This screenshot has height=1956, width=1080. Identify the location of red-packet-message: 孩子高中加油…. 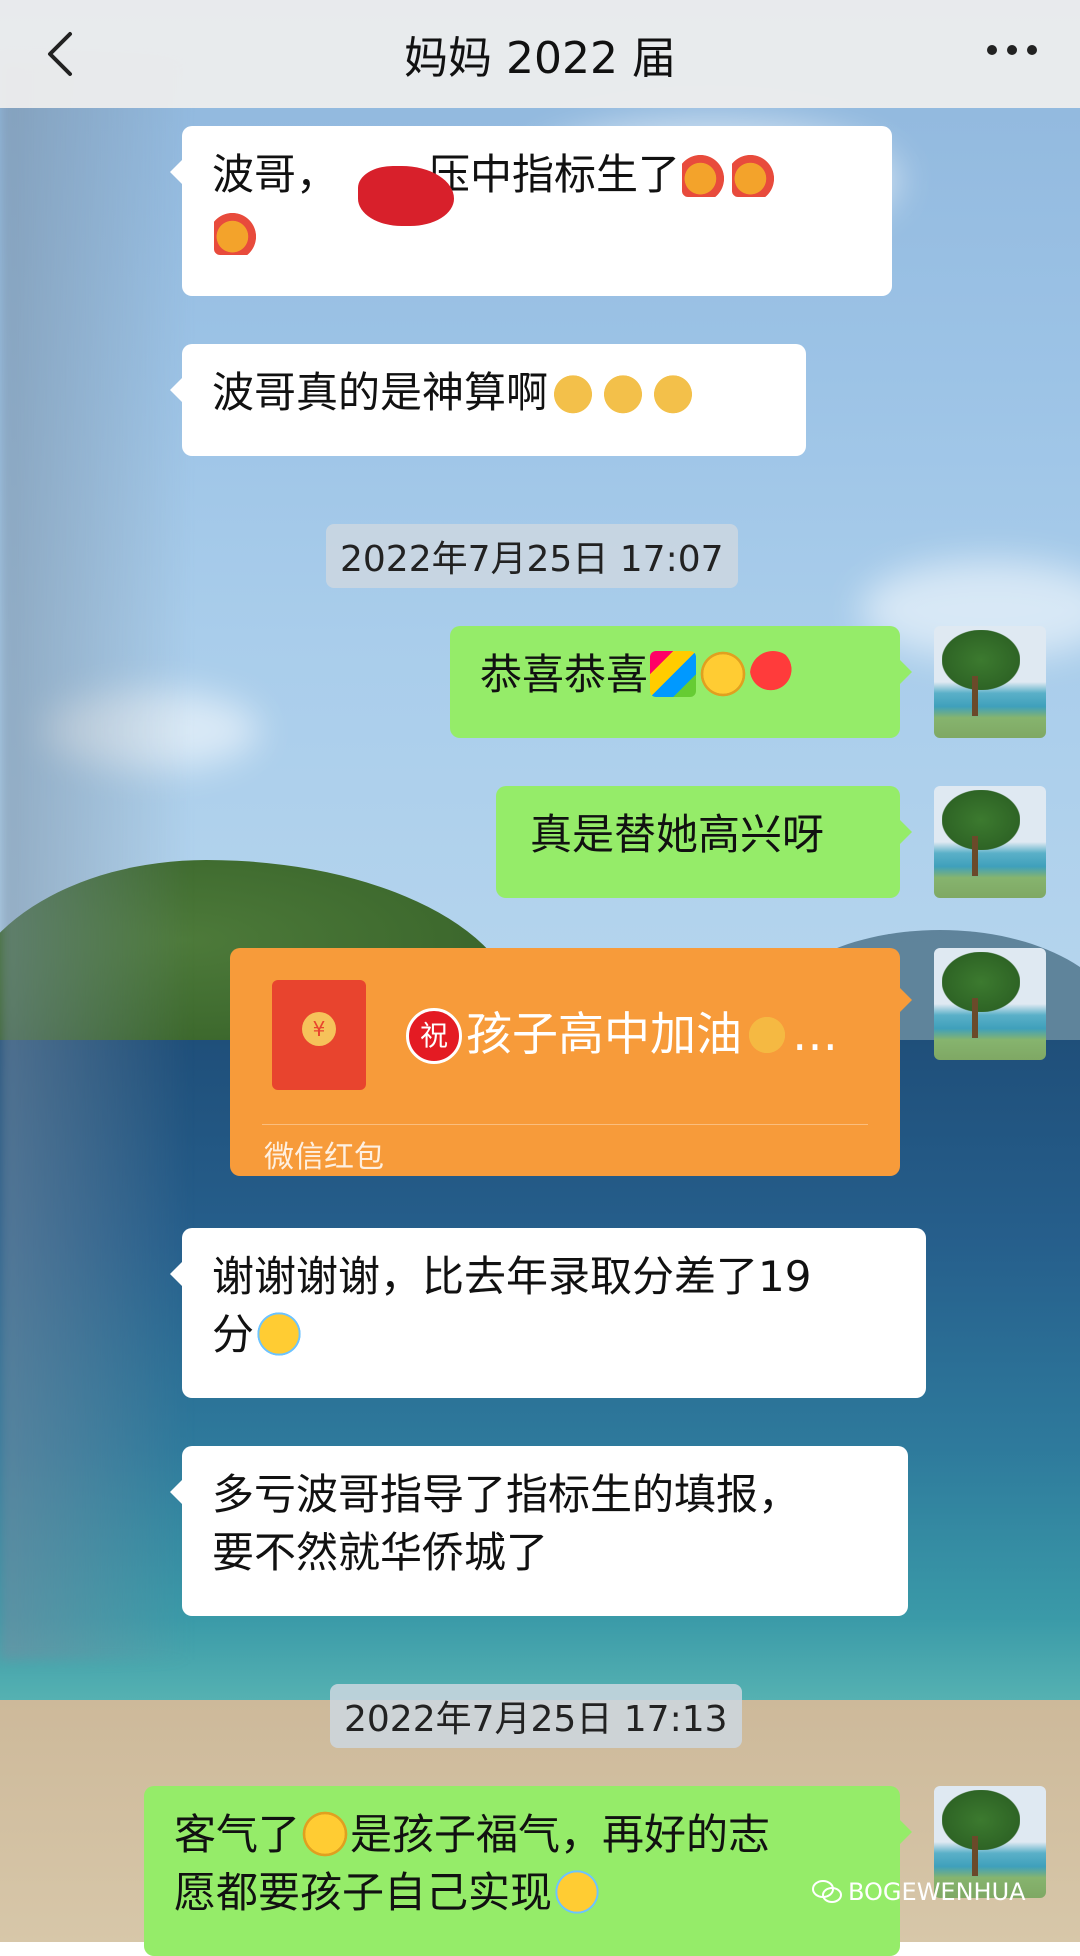
(652, 1034).